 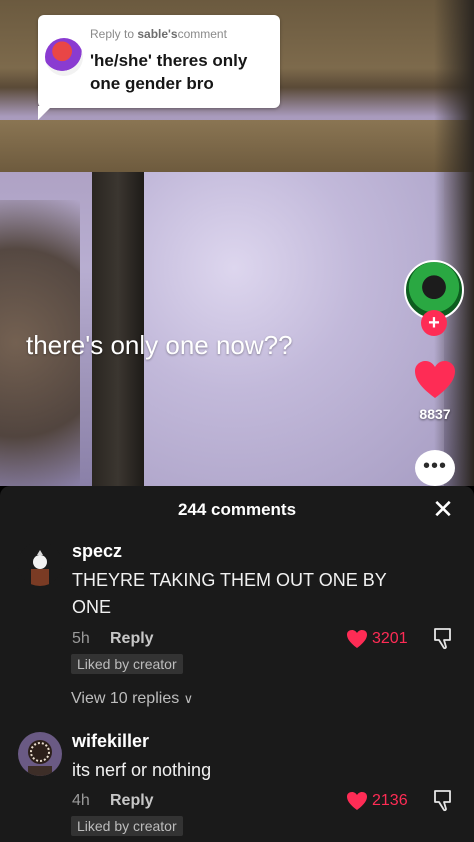 I want to click on comment-like-count: 2136, so click(x=390, y=800).